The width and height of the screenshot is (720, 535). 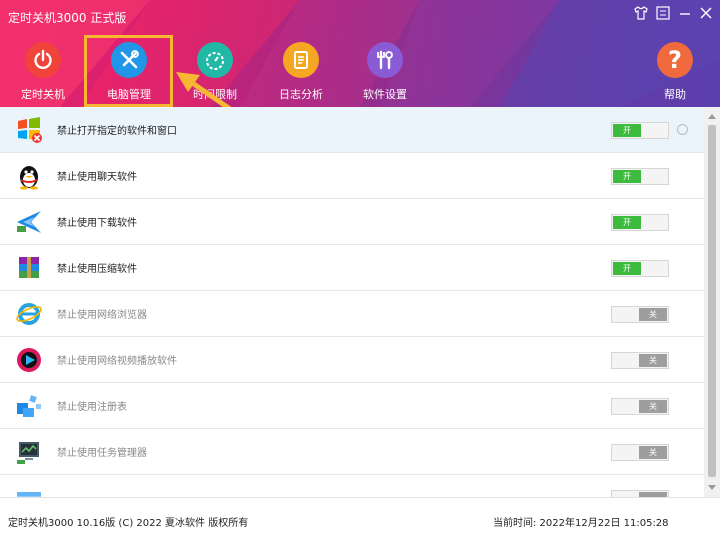 What do you see at coordinates (663, 15) in the screenshot?
I see `menu-icon` at bounding box center [663, 15].